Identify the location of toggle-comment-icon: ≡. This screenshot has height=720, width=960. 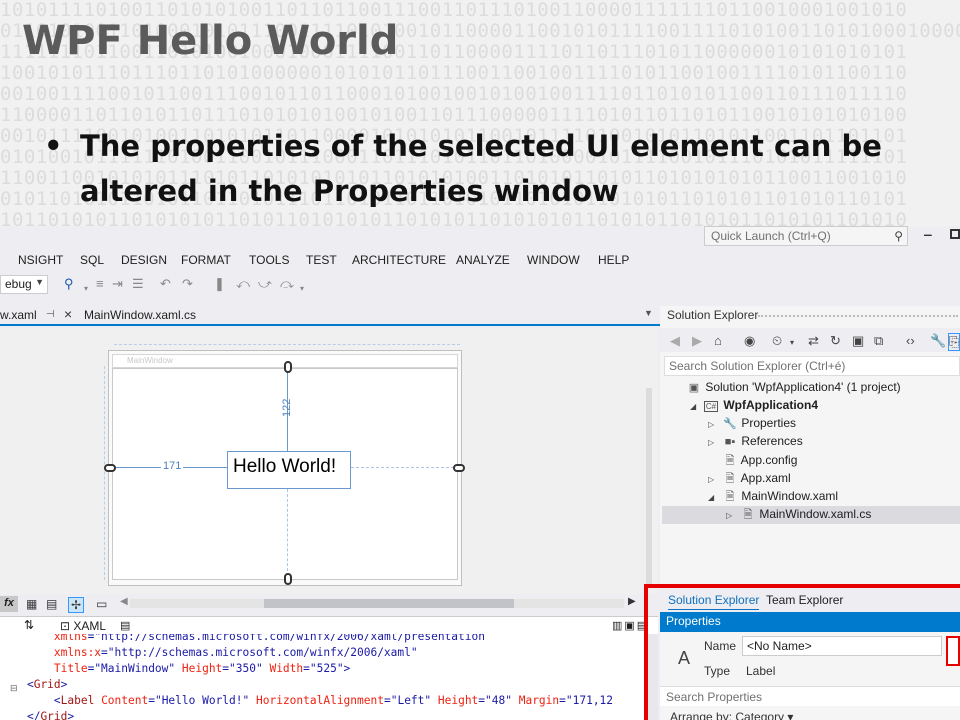
(100, 283).